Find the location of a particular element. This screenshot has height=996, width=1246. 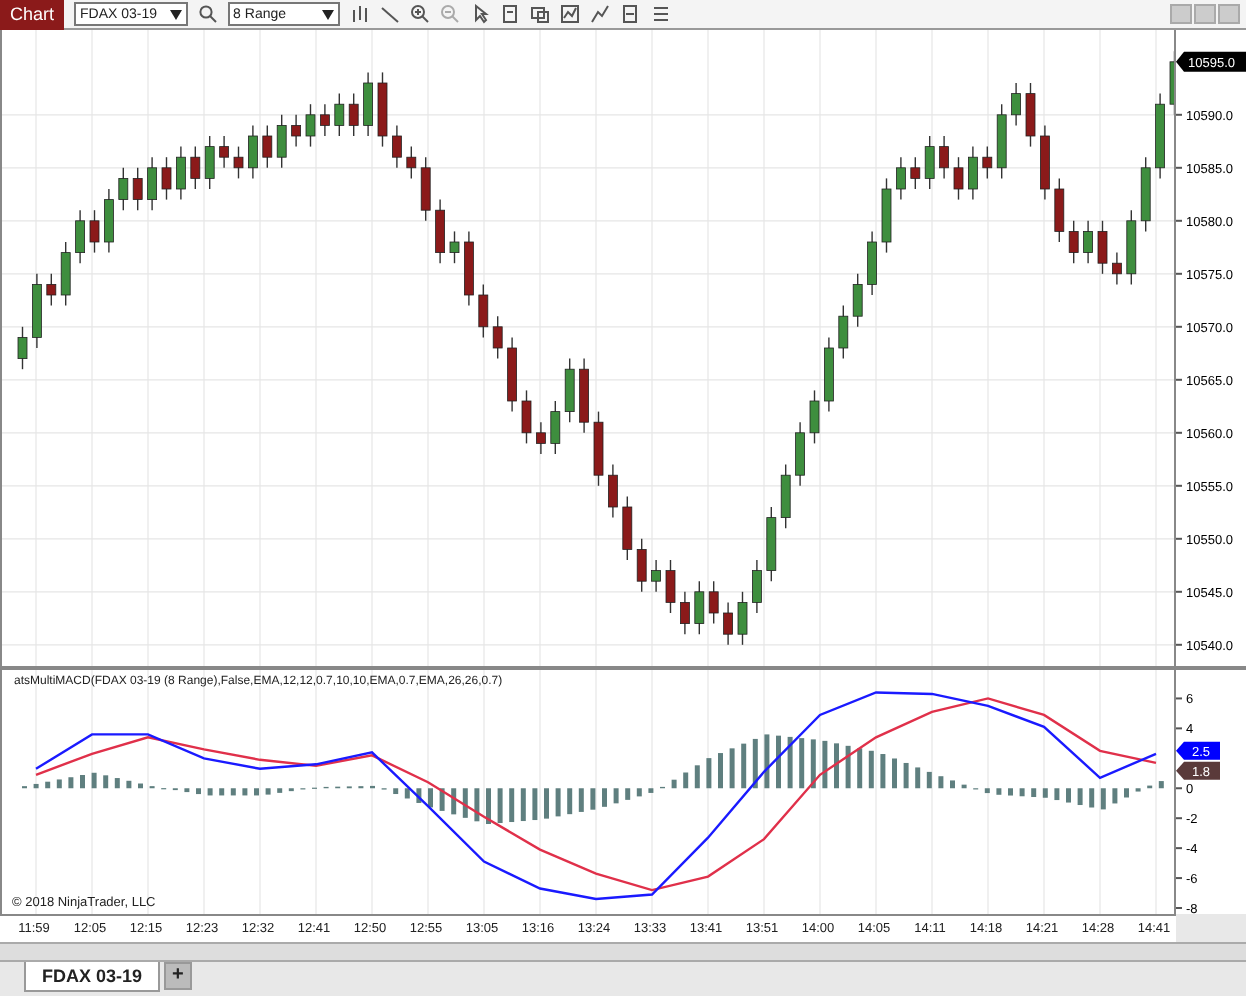

app-label: Chart is located at coordinates (32, 14).